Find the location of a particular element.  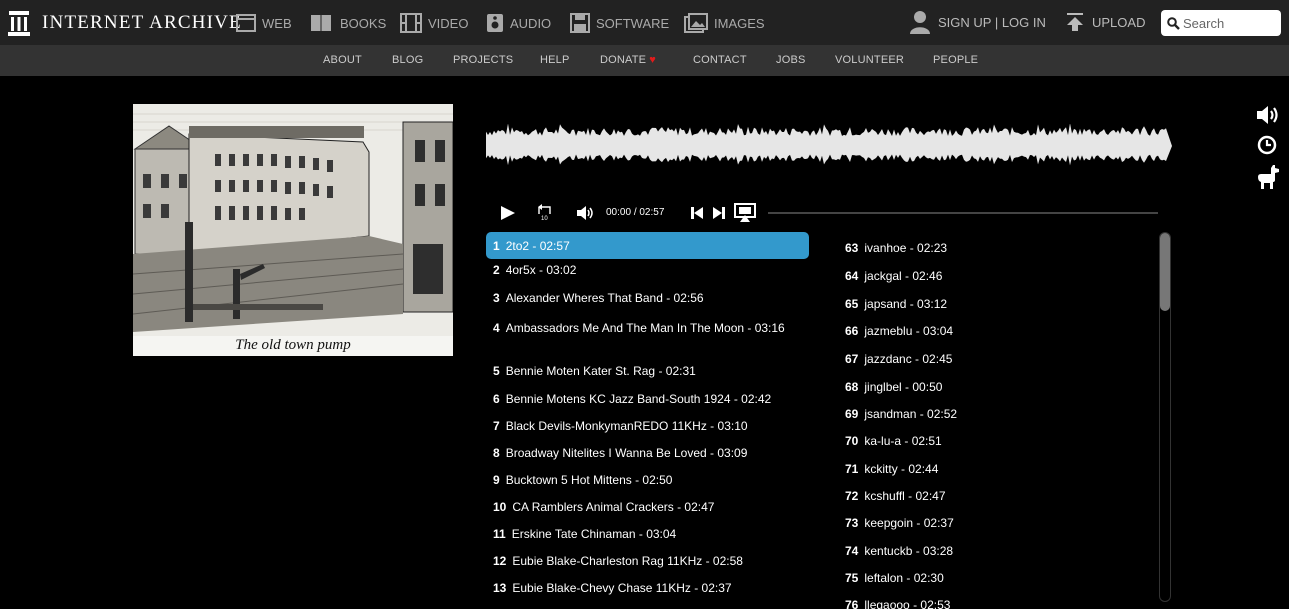

nav-video-label: VIDEO is located at coordinates (448, 23).